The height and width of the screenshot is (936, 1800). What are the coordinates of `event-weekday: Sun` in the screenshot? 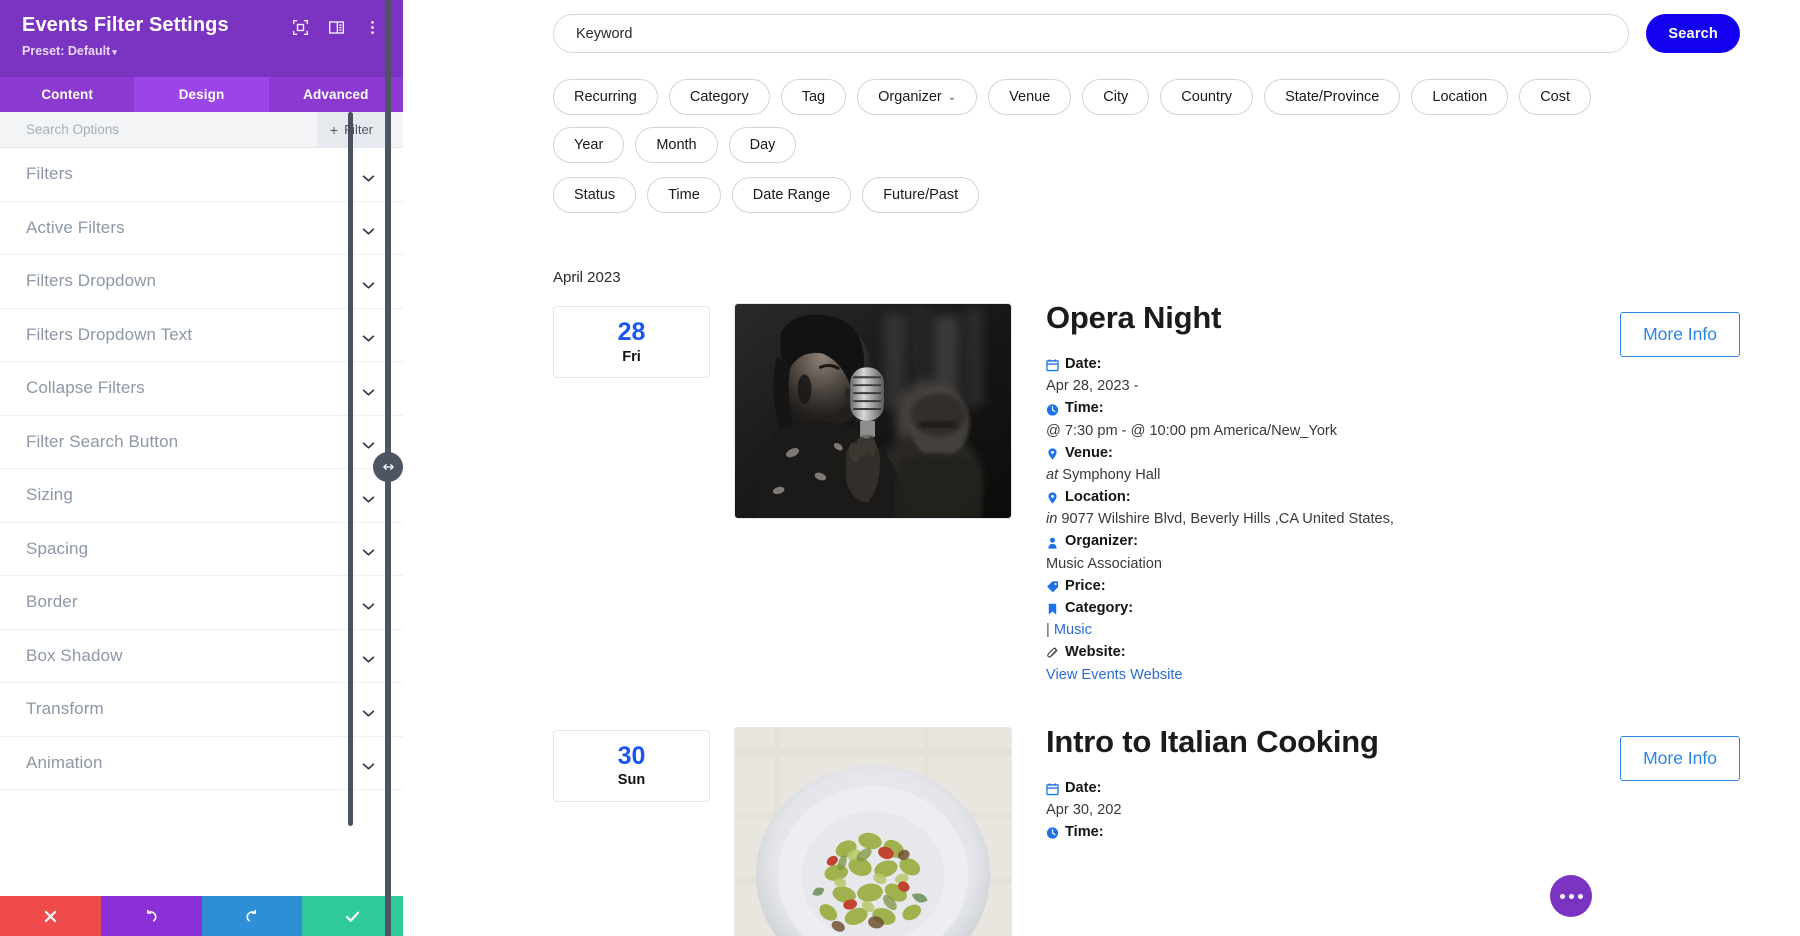 It's located at (631, 780).